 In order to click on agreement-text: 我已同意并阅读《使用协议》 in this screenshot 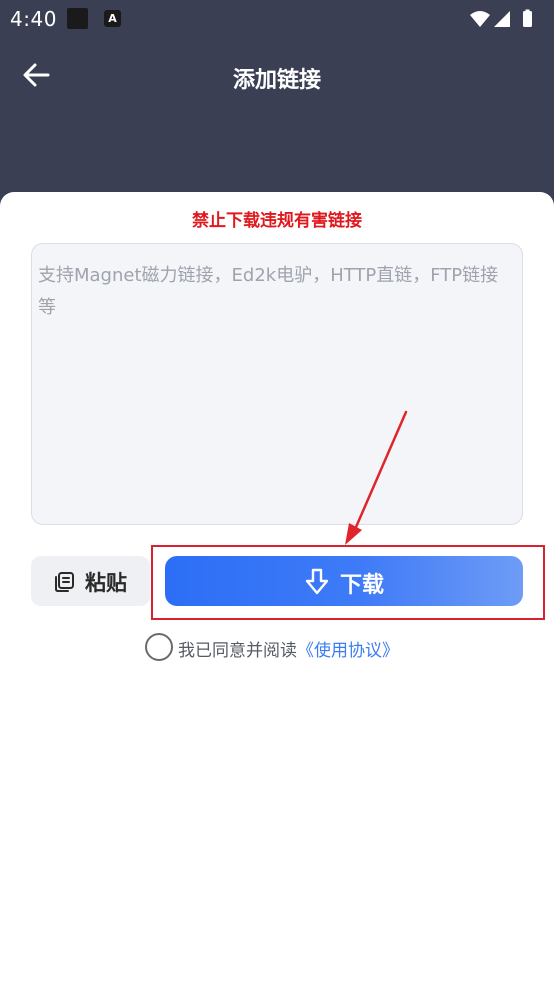, I will do `click(288, 648)`.